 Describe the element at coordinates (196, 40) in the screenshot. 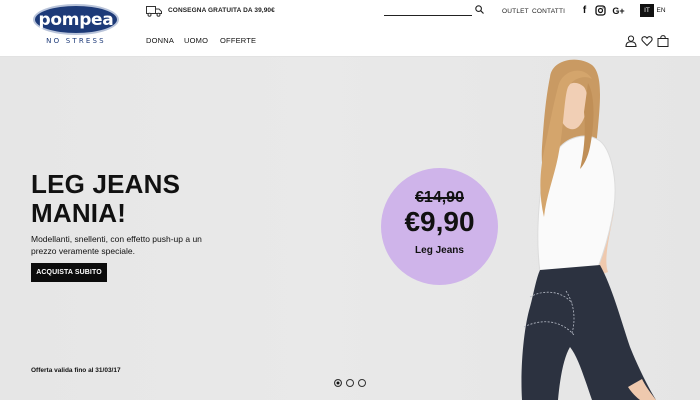

I see `nav-uomo: UOMO` at that location.